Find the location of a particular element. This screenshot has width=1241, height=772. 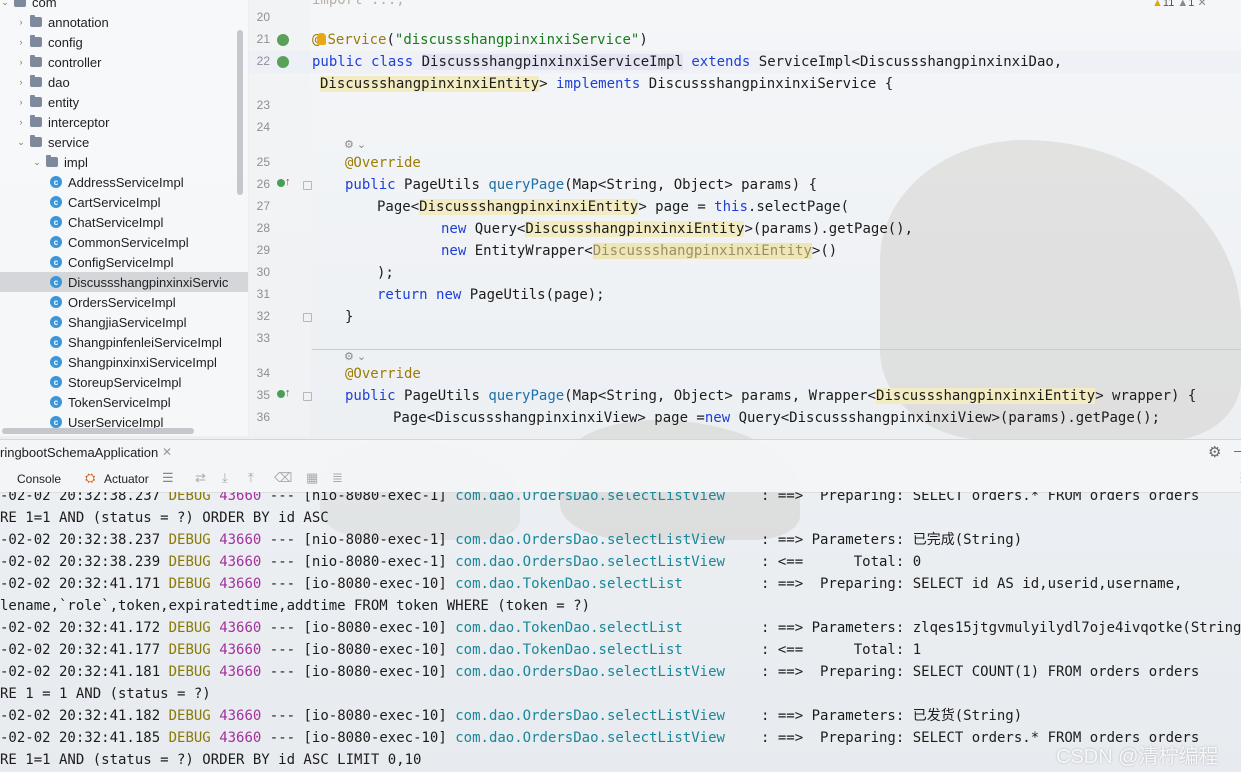

tree-class-item: c ChatServiceImpl is located at coordinates (124, 222).